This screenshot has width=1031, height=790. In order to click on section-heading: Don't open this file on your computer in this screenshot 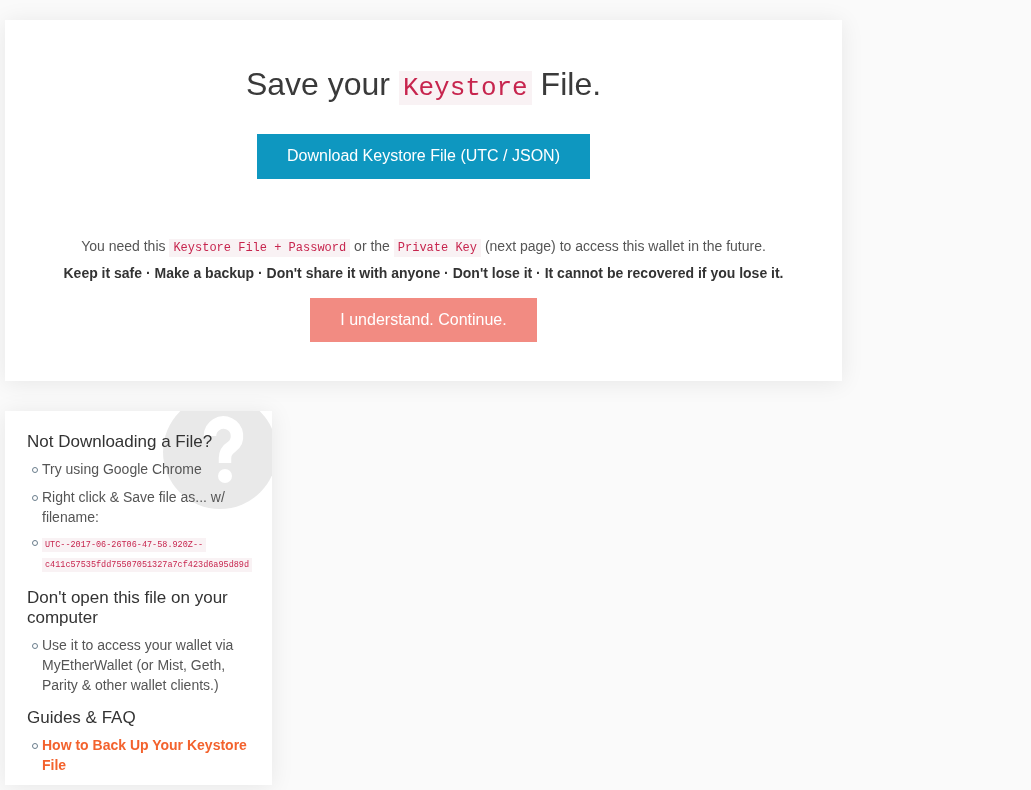, I will do `click(128, 608)`.